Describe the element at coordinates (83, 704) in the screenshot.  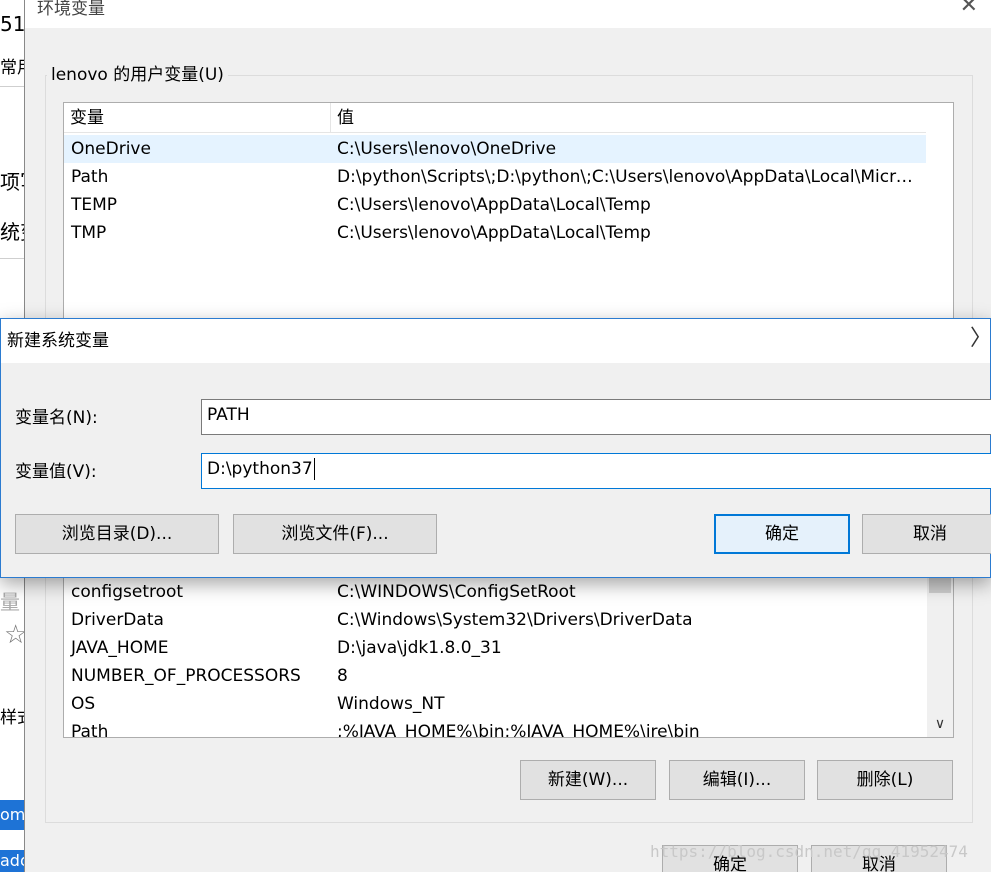
I see `variable-name: OS` at that location.